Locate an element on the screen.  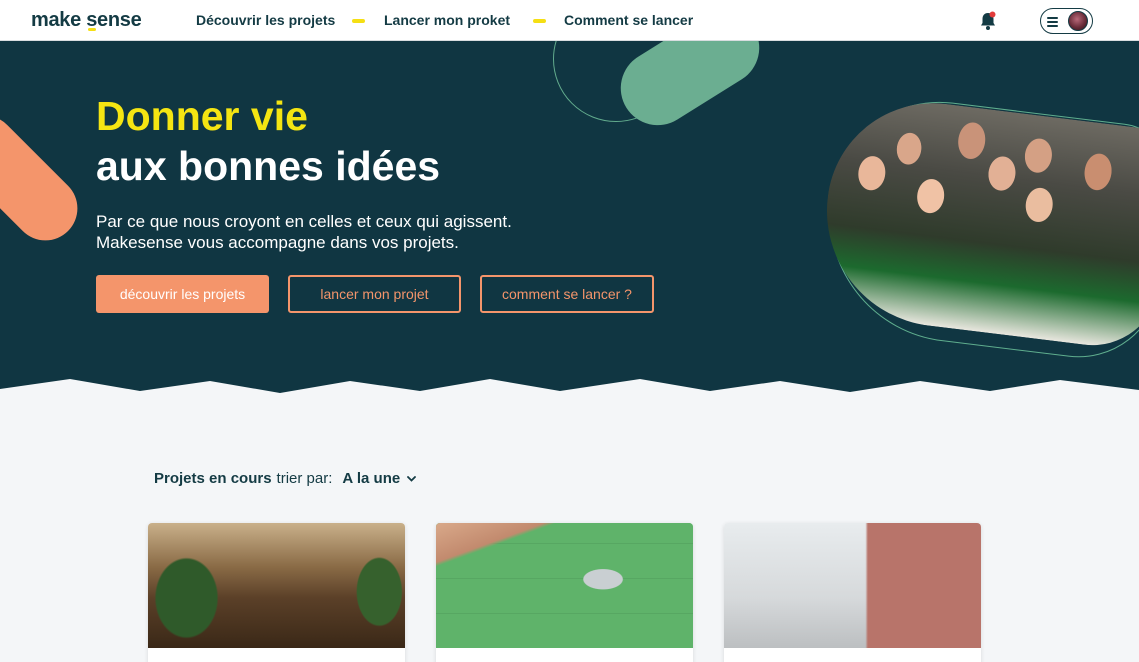
chevron-down-icon is located at coordinates (412, 478).